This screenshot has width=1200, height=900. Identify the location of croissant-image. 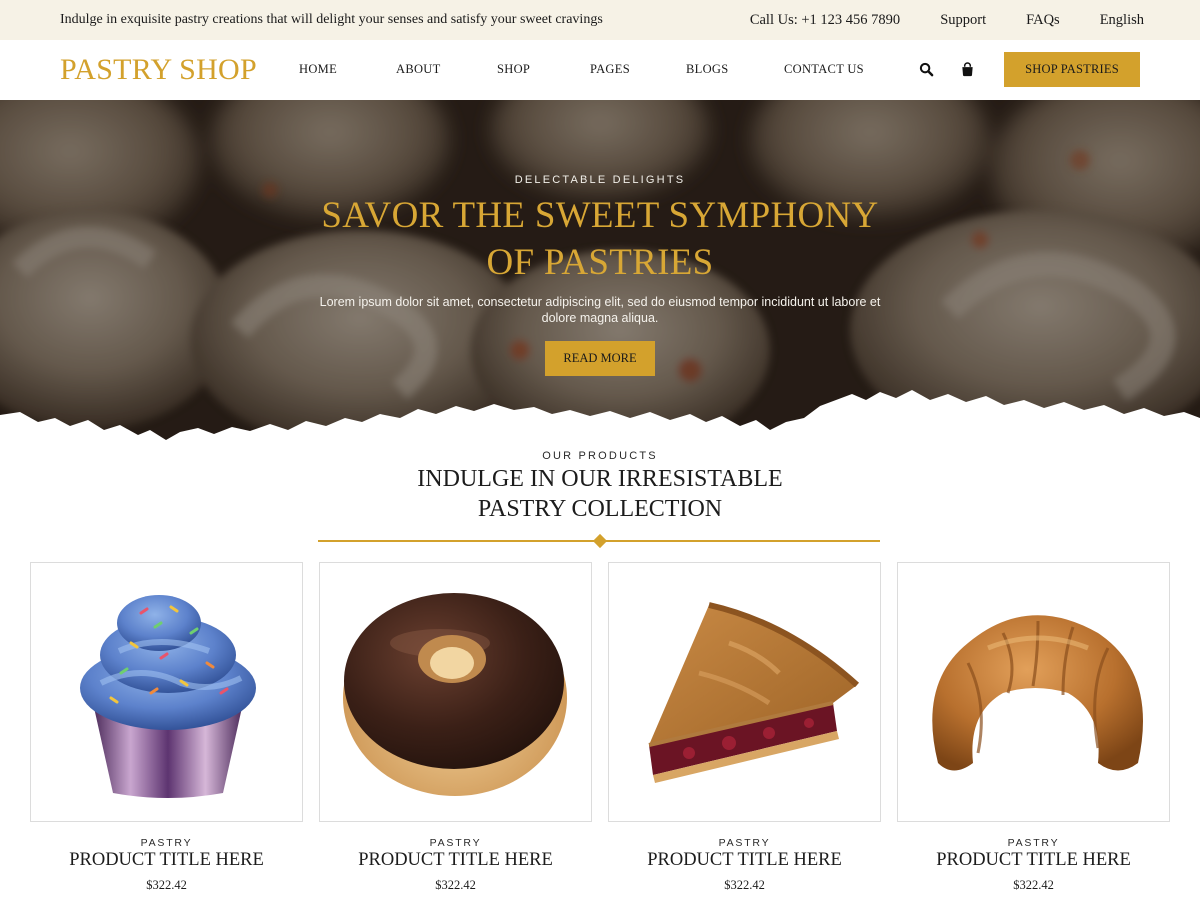
(1037, 693).